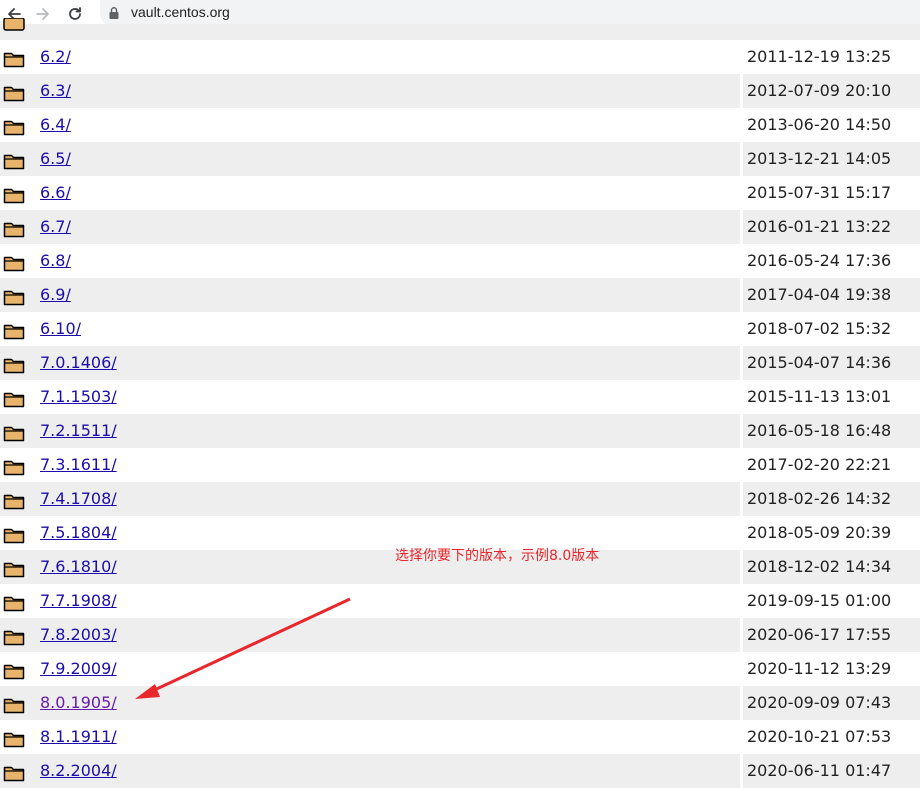 The width and height of the screenshot is (920, 788). I want to click on folder-link: 7.3.1611/, so click(78, 464).